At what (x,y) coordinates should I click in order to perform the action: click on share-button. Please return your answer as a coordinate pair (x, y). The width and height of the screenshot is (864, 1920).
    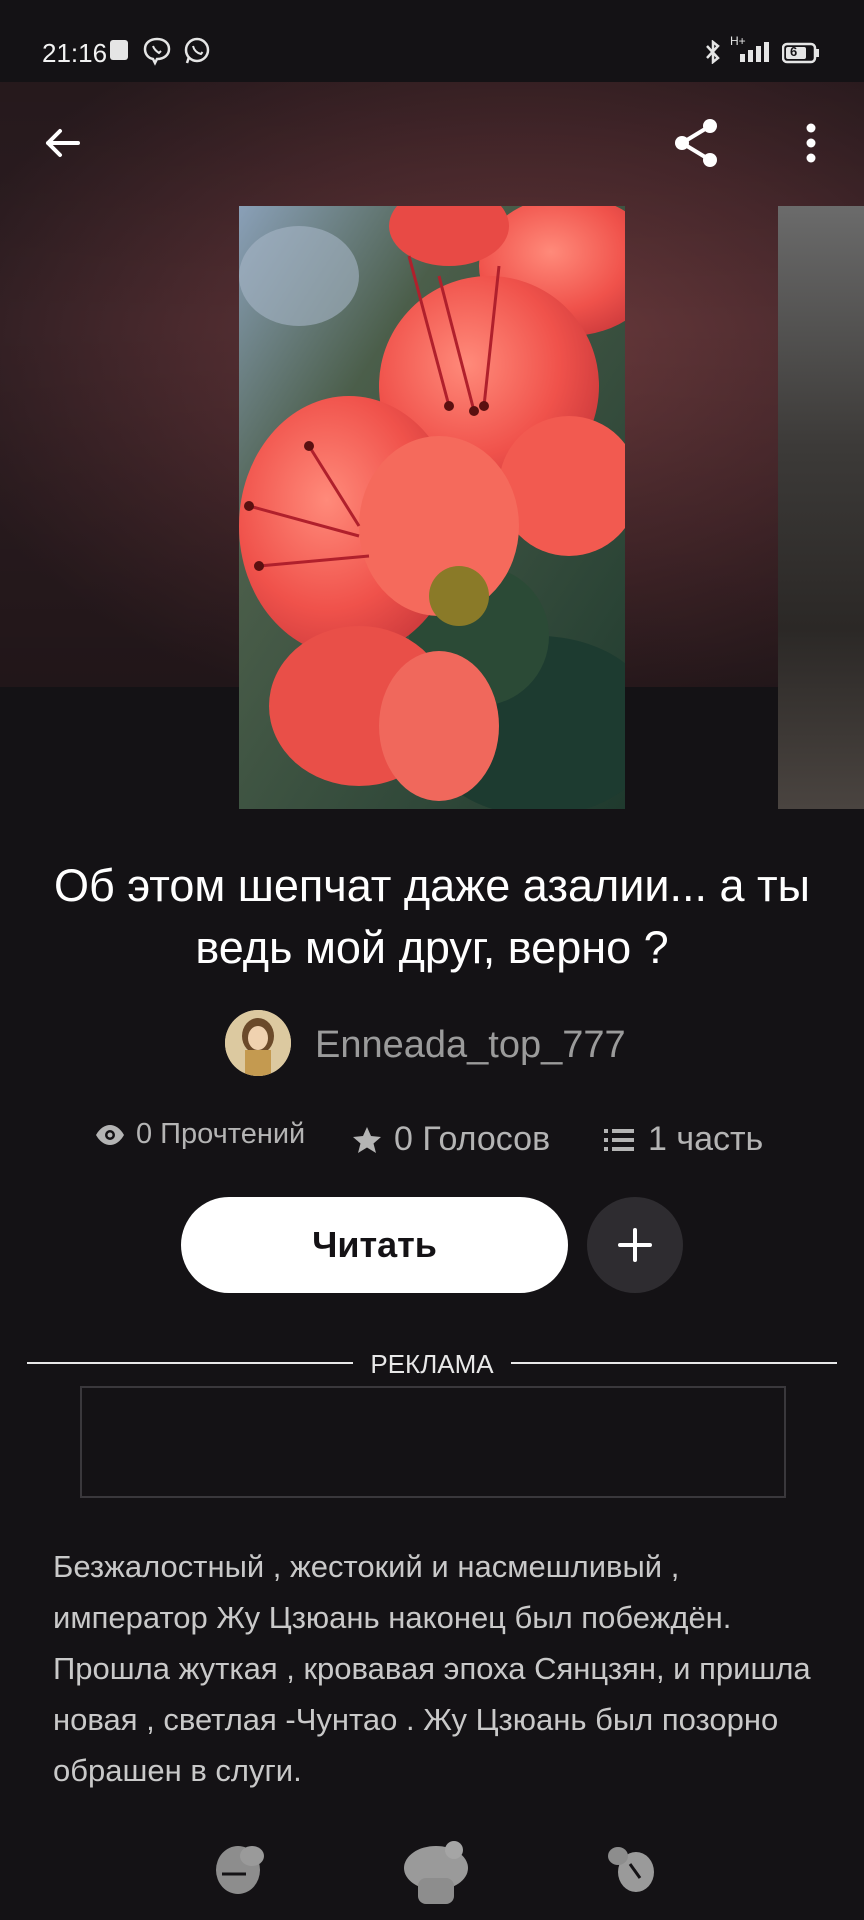
    Looking at the image, I should click on (697, 145).